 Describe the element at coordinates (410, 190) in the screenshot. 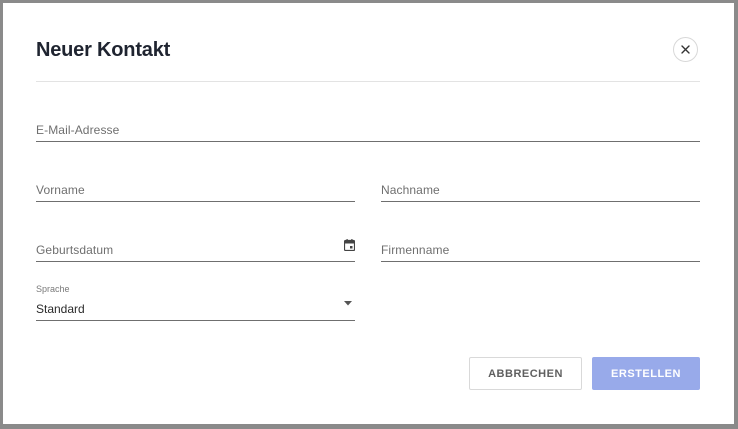

I see `lastname-placeholder: Nachname` at that location.